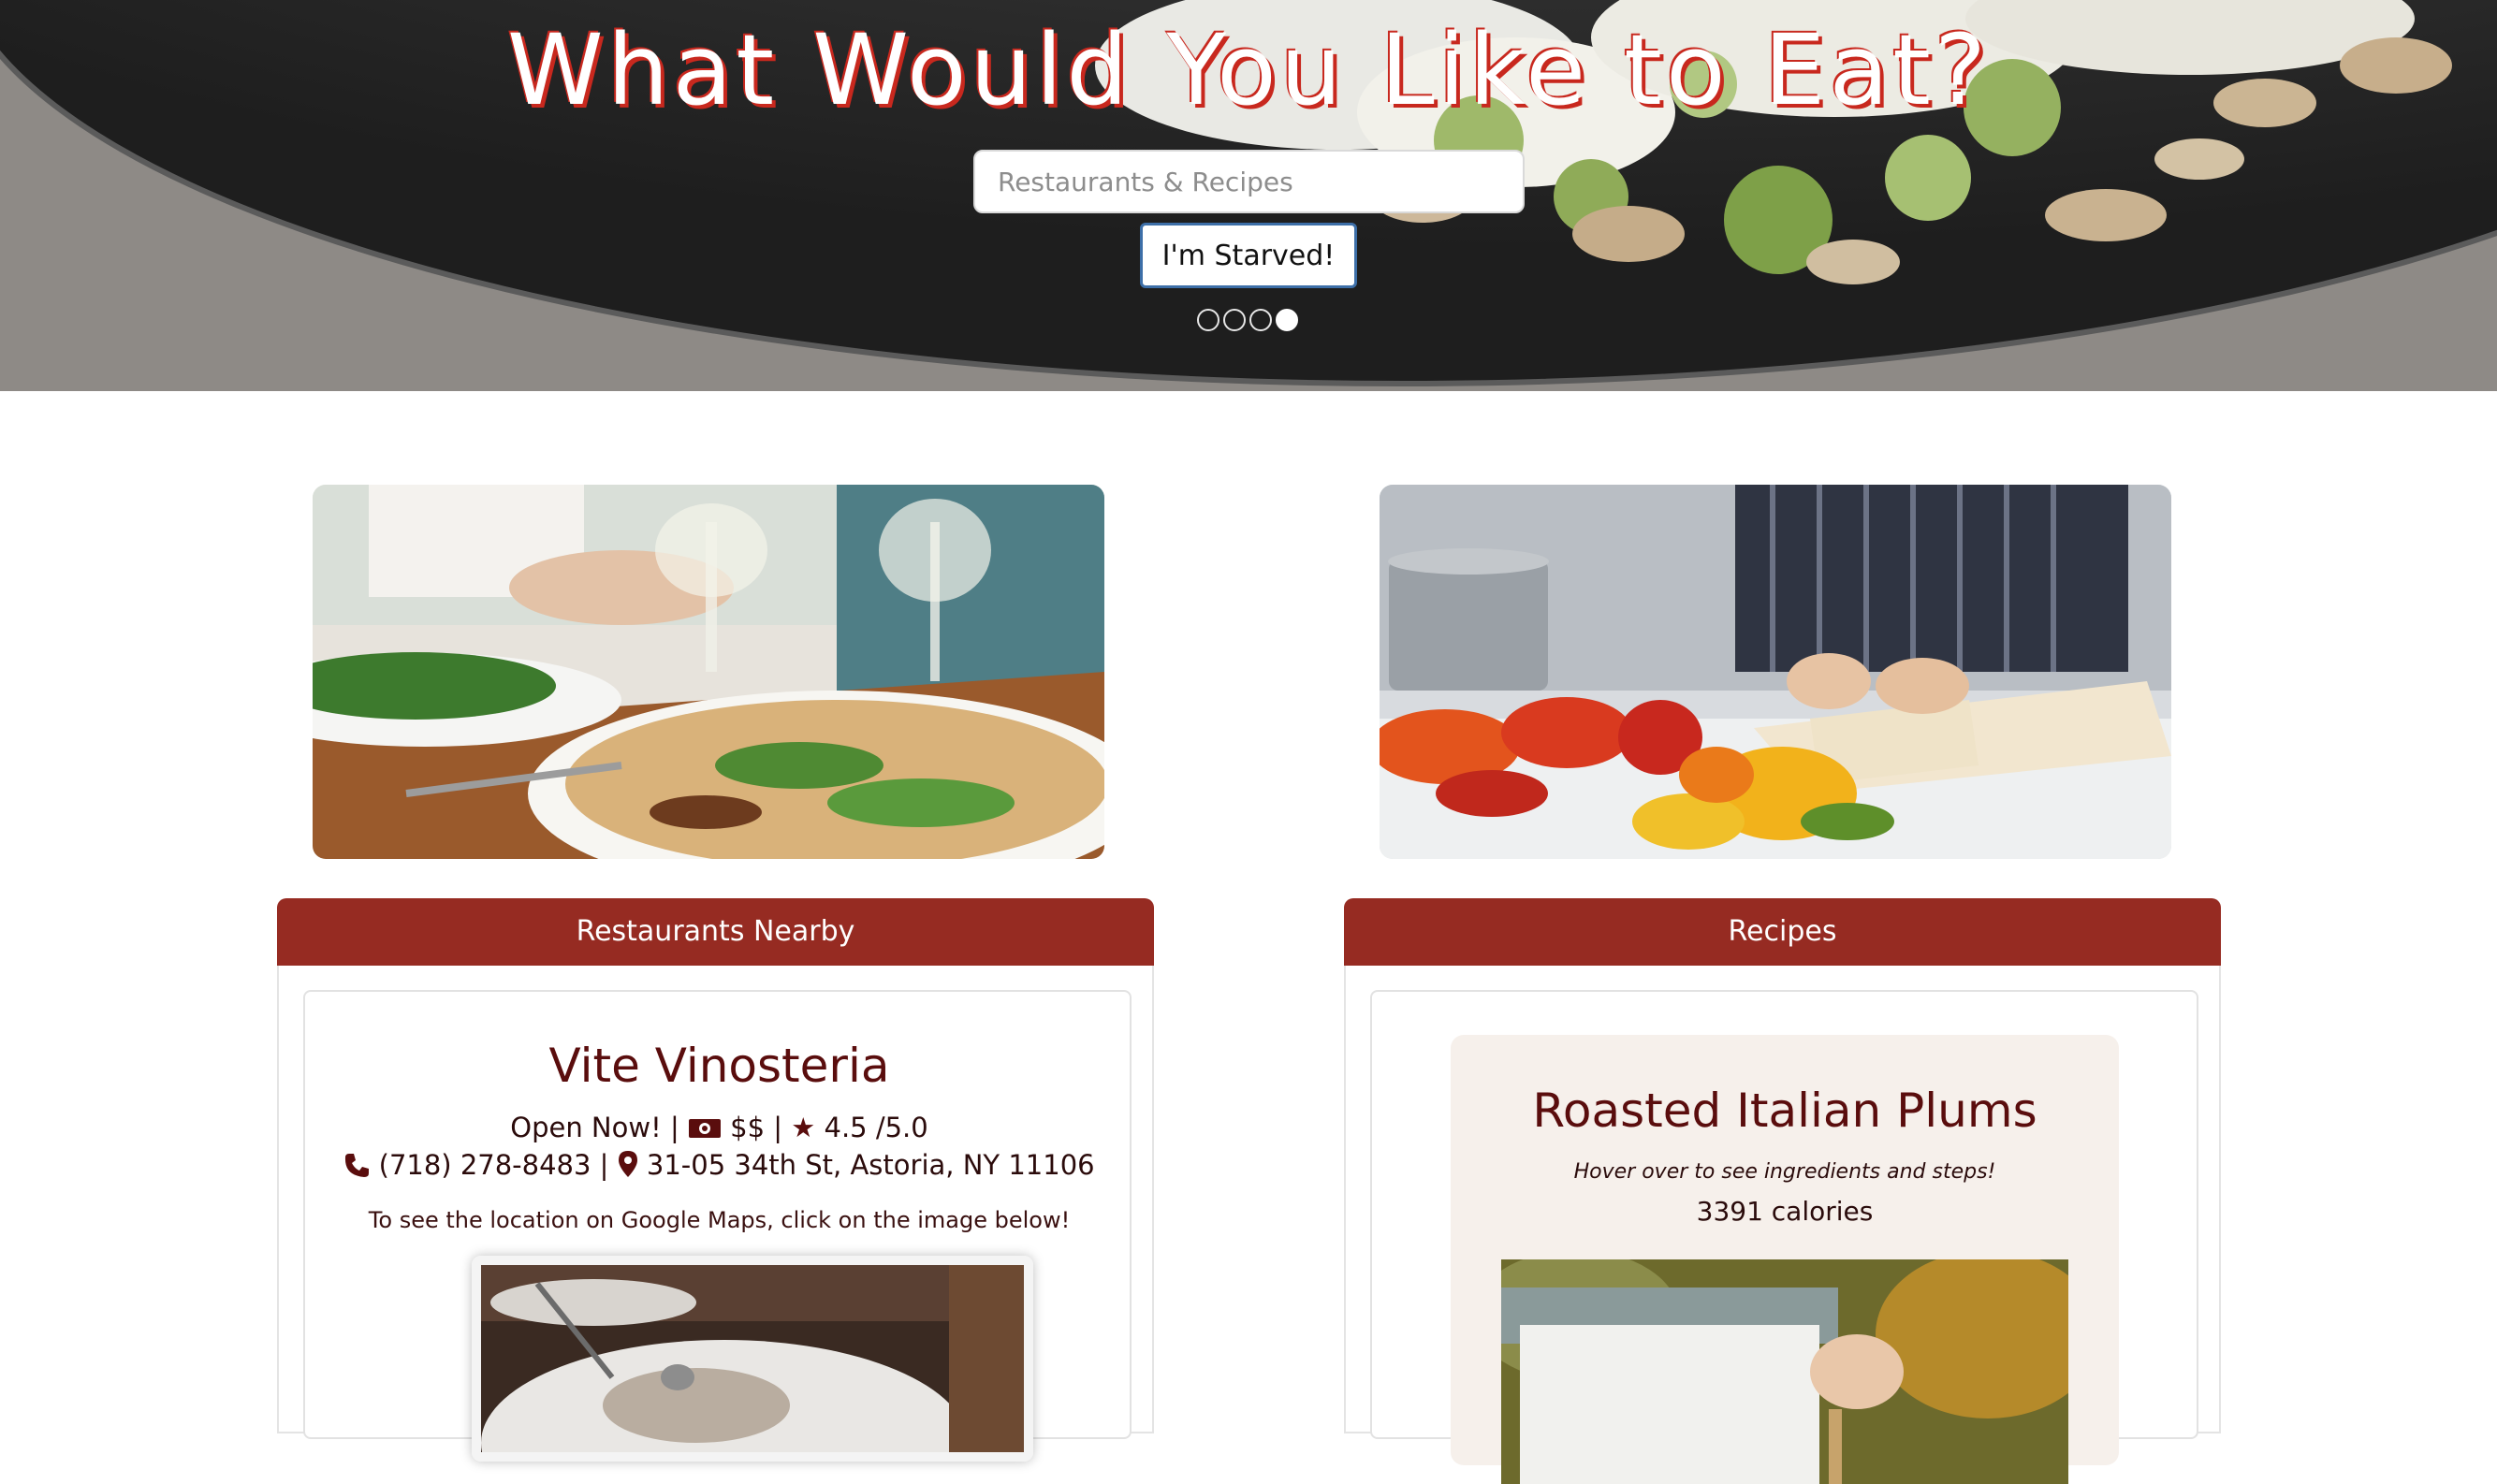 This screenshot has height=1484, width=2497. I want to click on recipe-title: Roasted Italian Plums, so click(1784, 1111).